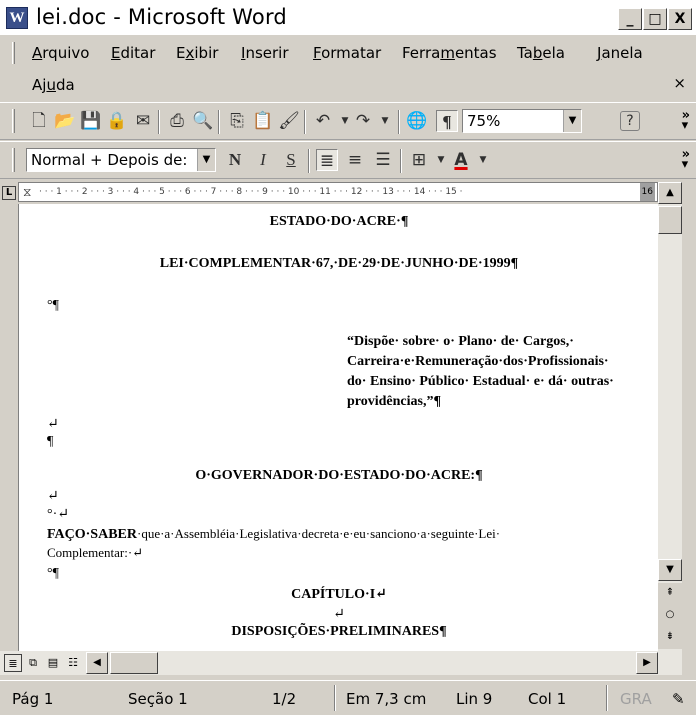 The image size is (696, 715). Describe the element at coordinates (95, 552) in the screenshot. I see `doc-line-complementar: Complementar:·↵` at that location.